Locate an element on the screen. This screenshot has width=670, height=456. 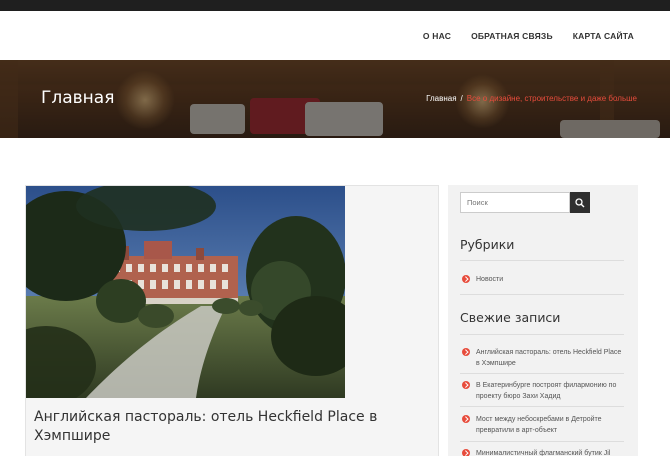
recent-post-label: Минималистичный флагманский бутик Jil is located at coordinates (543, 453).